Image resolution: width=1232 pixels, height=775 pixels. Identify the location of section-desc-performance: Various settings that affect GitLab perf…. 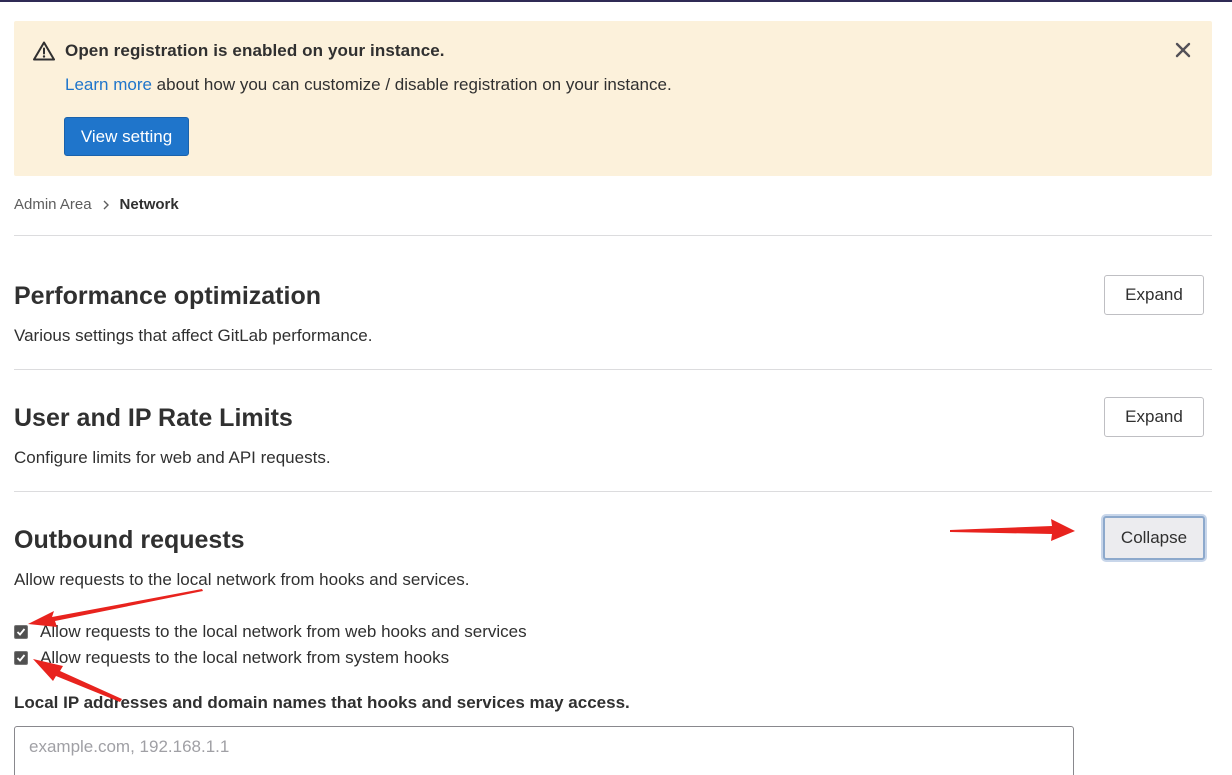
(193, 335).